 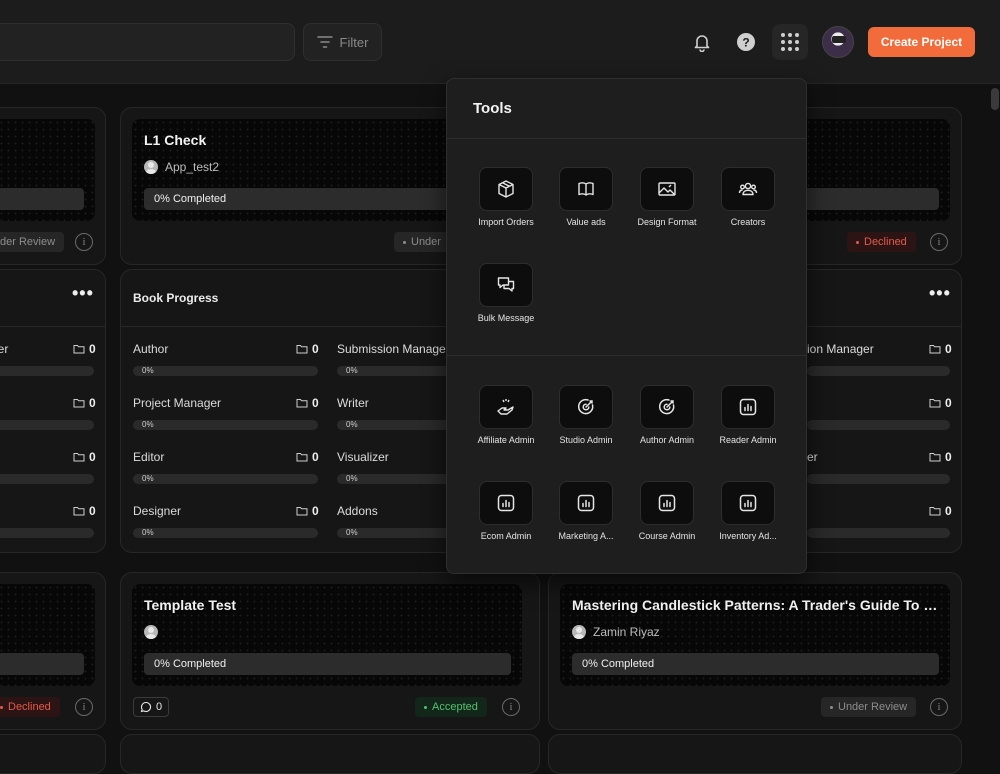 What do you see at coordinates (667, 511) in the screenshot?
I see `tool-course-admin: Course Admin` at bounding box center [667, 511].